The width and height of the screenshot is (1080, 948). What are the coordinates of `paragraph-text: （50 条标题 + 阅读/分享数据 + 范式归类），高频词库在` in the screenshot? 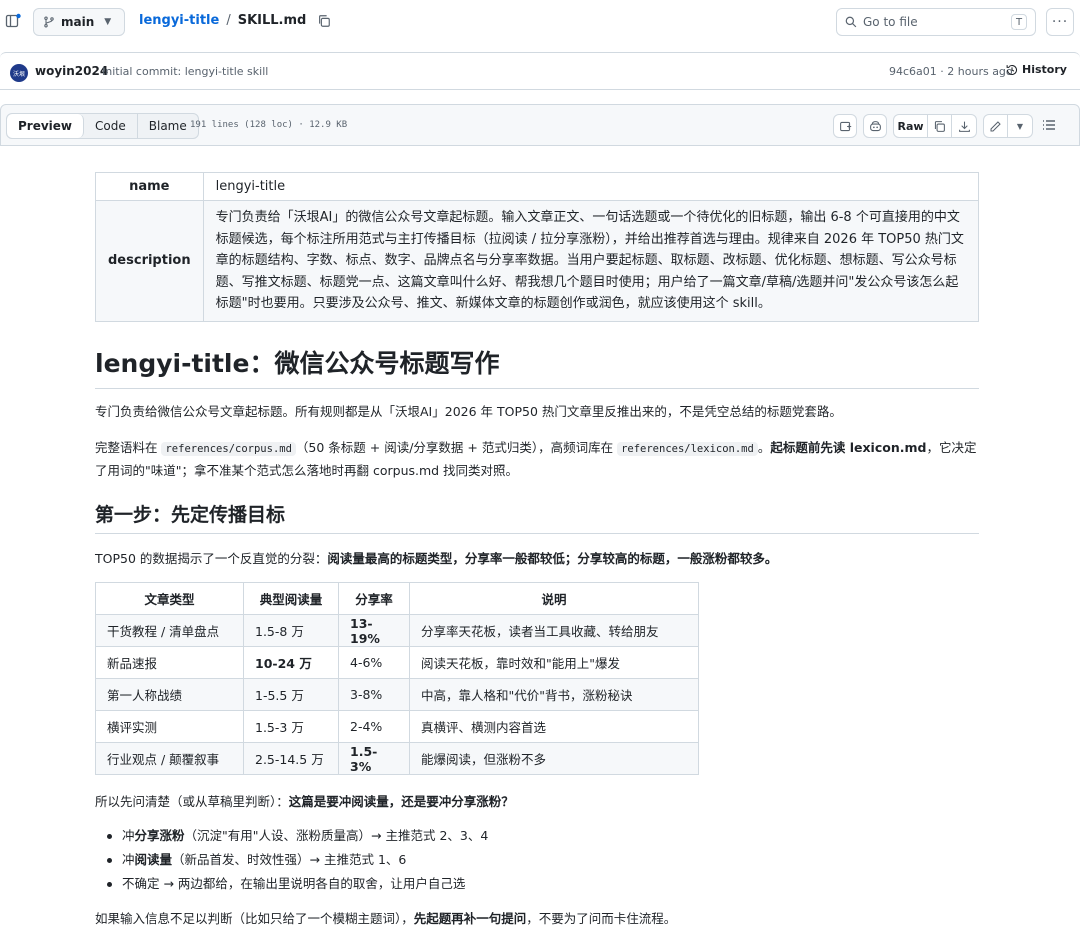 It's located at (456, 447).